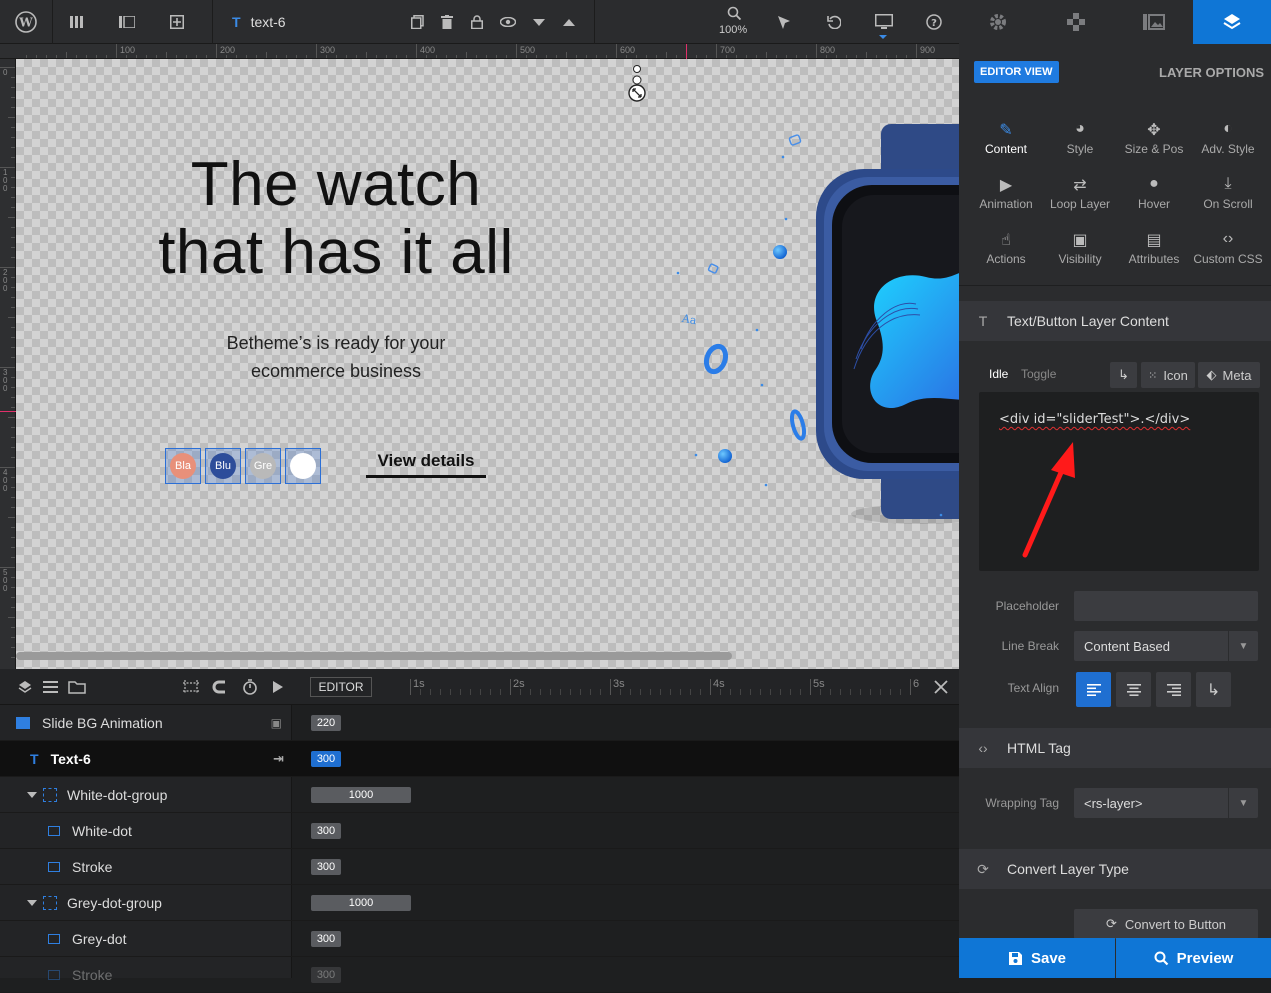  What do you see at coordinates (734, 13) in the screenshot?
I see `zoom-icon` at bounding box center [734, 13].